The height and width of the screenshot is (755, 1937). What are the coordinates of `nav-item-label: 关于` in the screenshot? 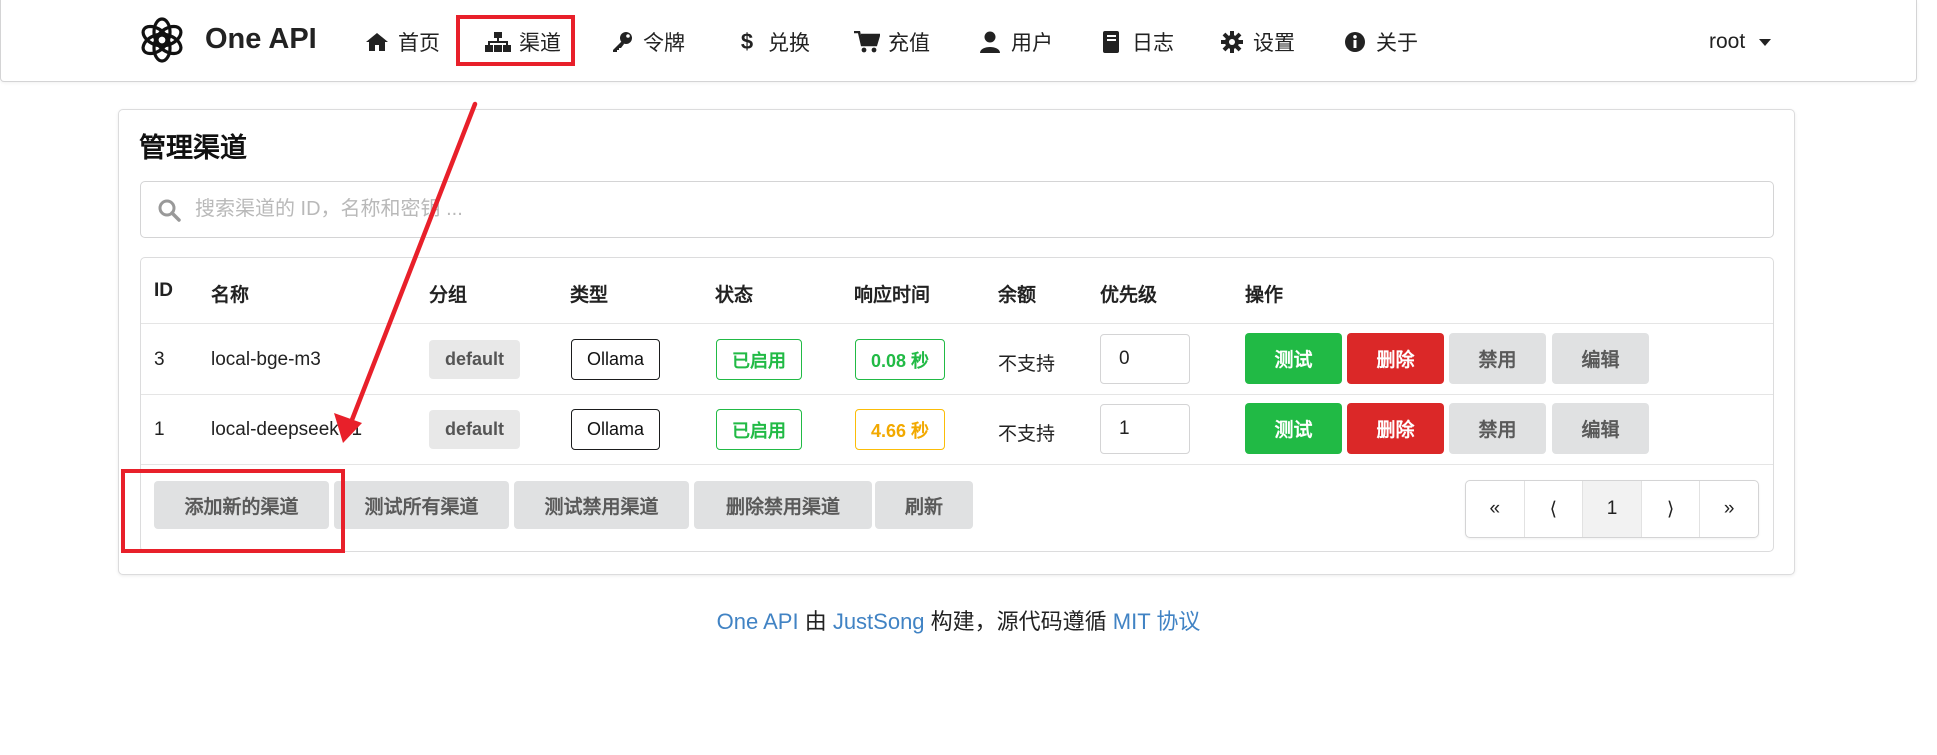 It's located at (1397, 43).